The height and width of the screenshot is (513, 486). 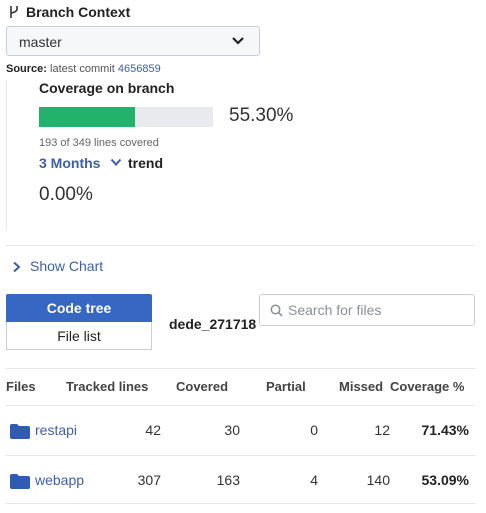 I want to click on file-name-link: restapi, so click(x=56, y=430).